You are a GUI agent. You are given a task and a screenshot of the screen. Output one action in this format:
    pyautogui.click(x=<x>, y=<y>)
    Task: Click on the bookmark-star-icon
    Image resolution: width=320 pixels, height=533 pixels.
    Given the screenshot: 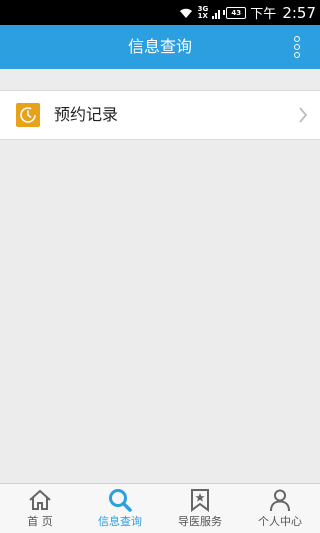 What is the action you would take?
    pyautogui.click(x=200, y=500)
    